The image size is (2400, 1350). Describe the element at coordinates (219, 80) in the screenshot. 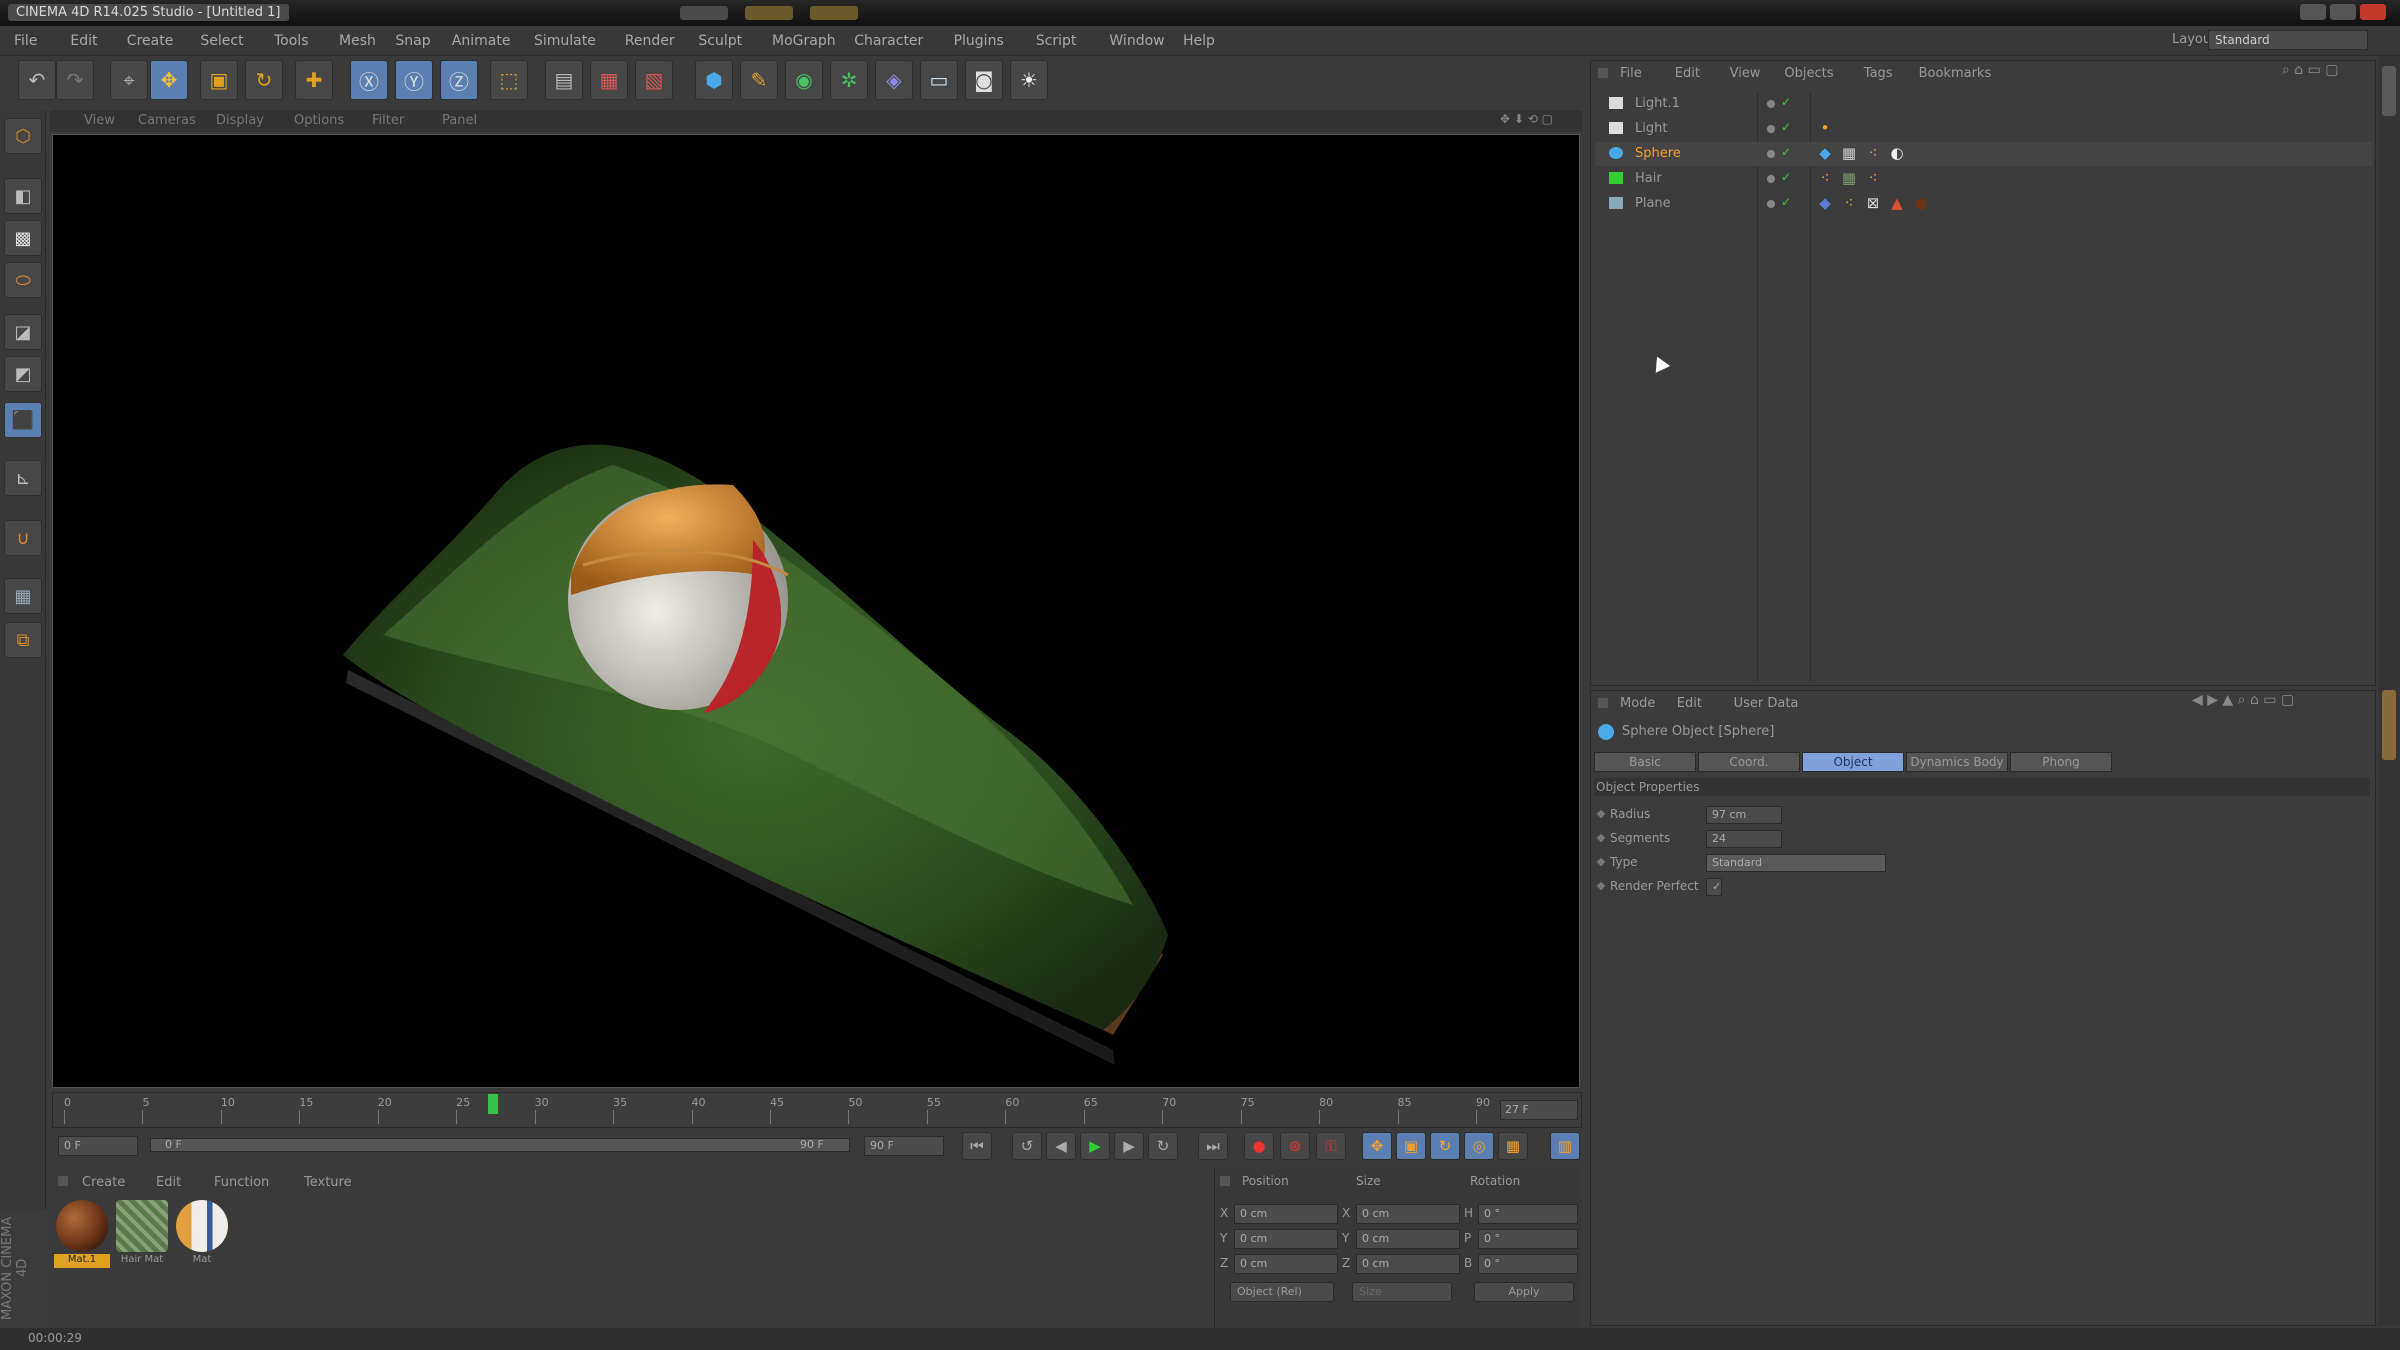

I see `scale-tool-icon: ▣` at that location.